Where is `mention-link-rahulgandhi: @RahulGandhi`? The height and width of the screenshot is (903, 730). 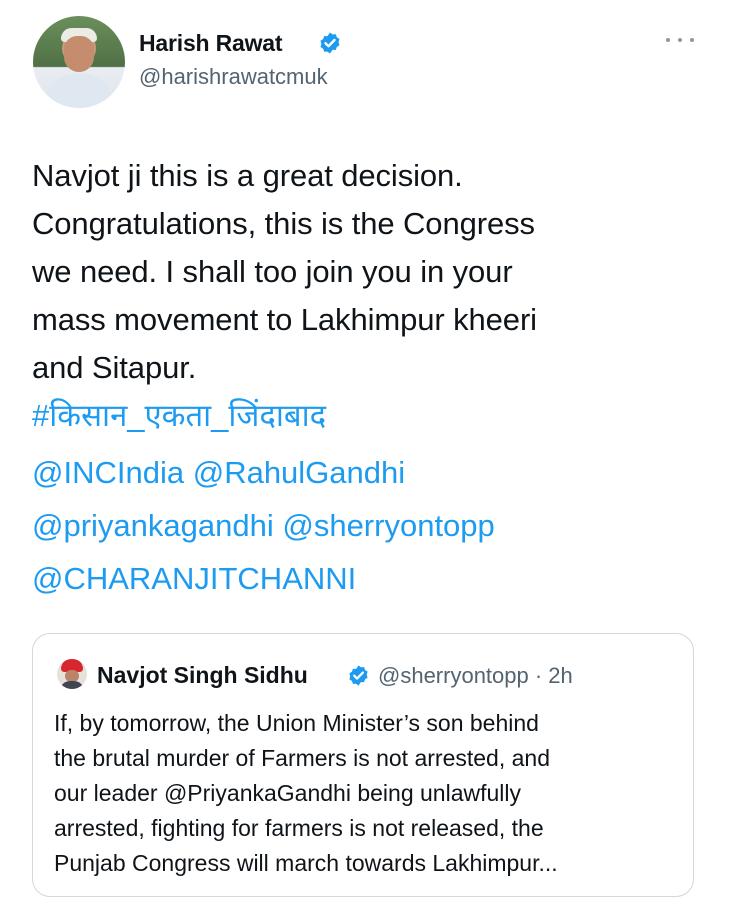 mention-link-rahulgandhi: @RahulGandhi is located at coordinates (299, 472).